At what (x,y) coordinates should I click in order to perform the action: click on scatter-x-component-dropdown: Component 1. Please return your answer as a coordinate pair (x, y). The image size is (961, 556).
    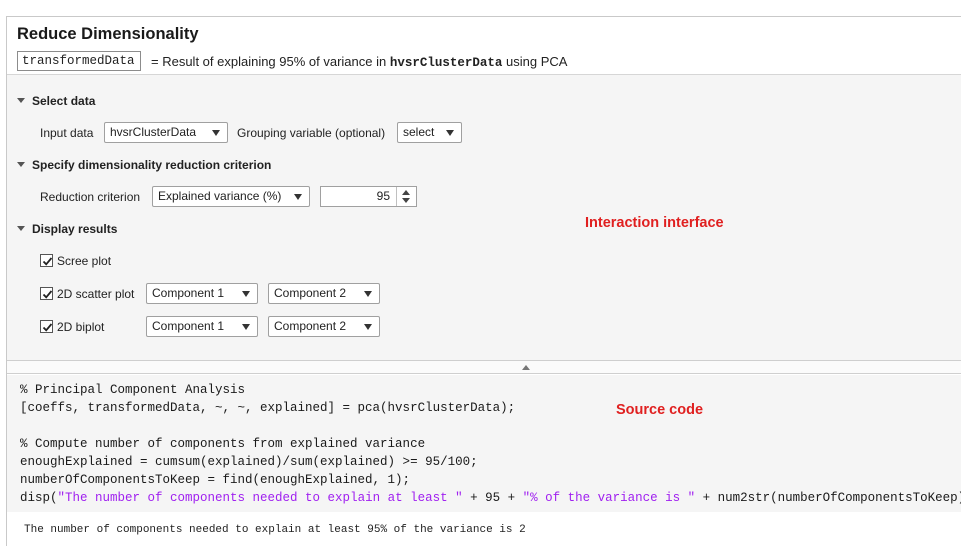
    Looking at the image, I should click on (202, 293).